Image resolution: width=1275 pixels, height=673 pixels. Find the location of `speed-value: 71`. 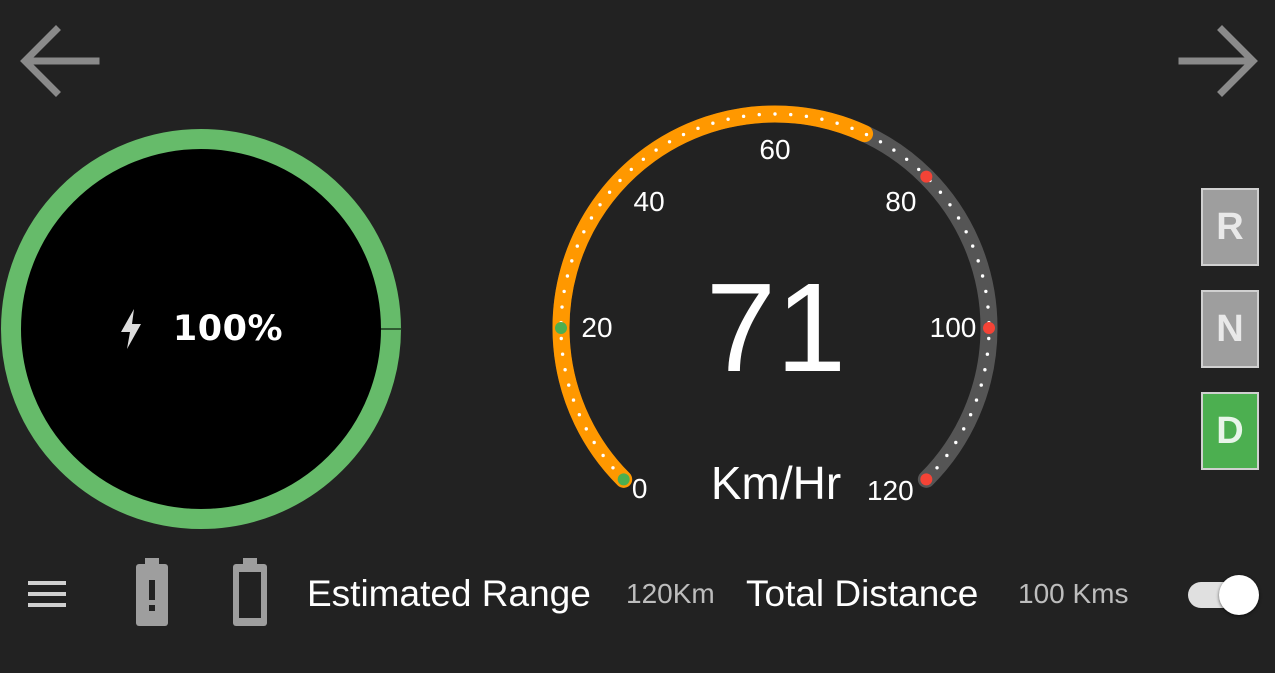

speed-value: 71 is located at coordinates (776, 327).